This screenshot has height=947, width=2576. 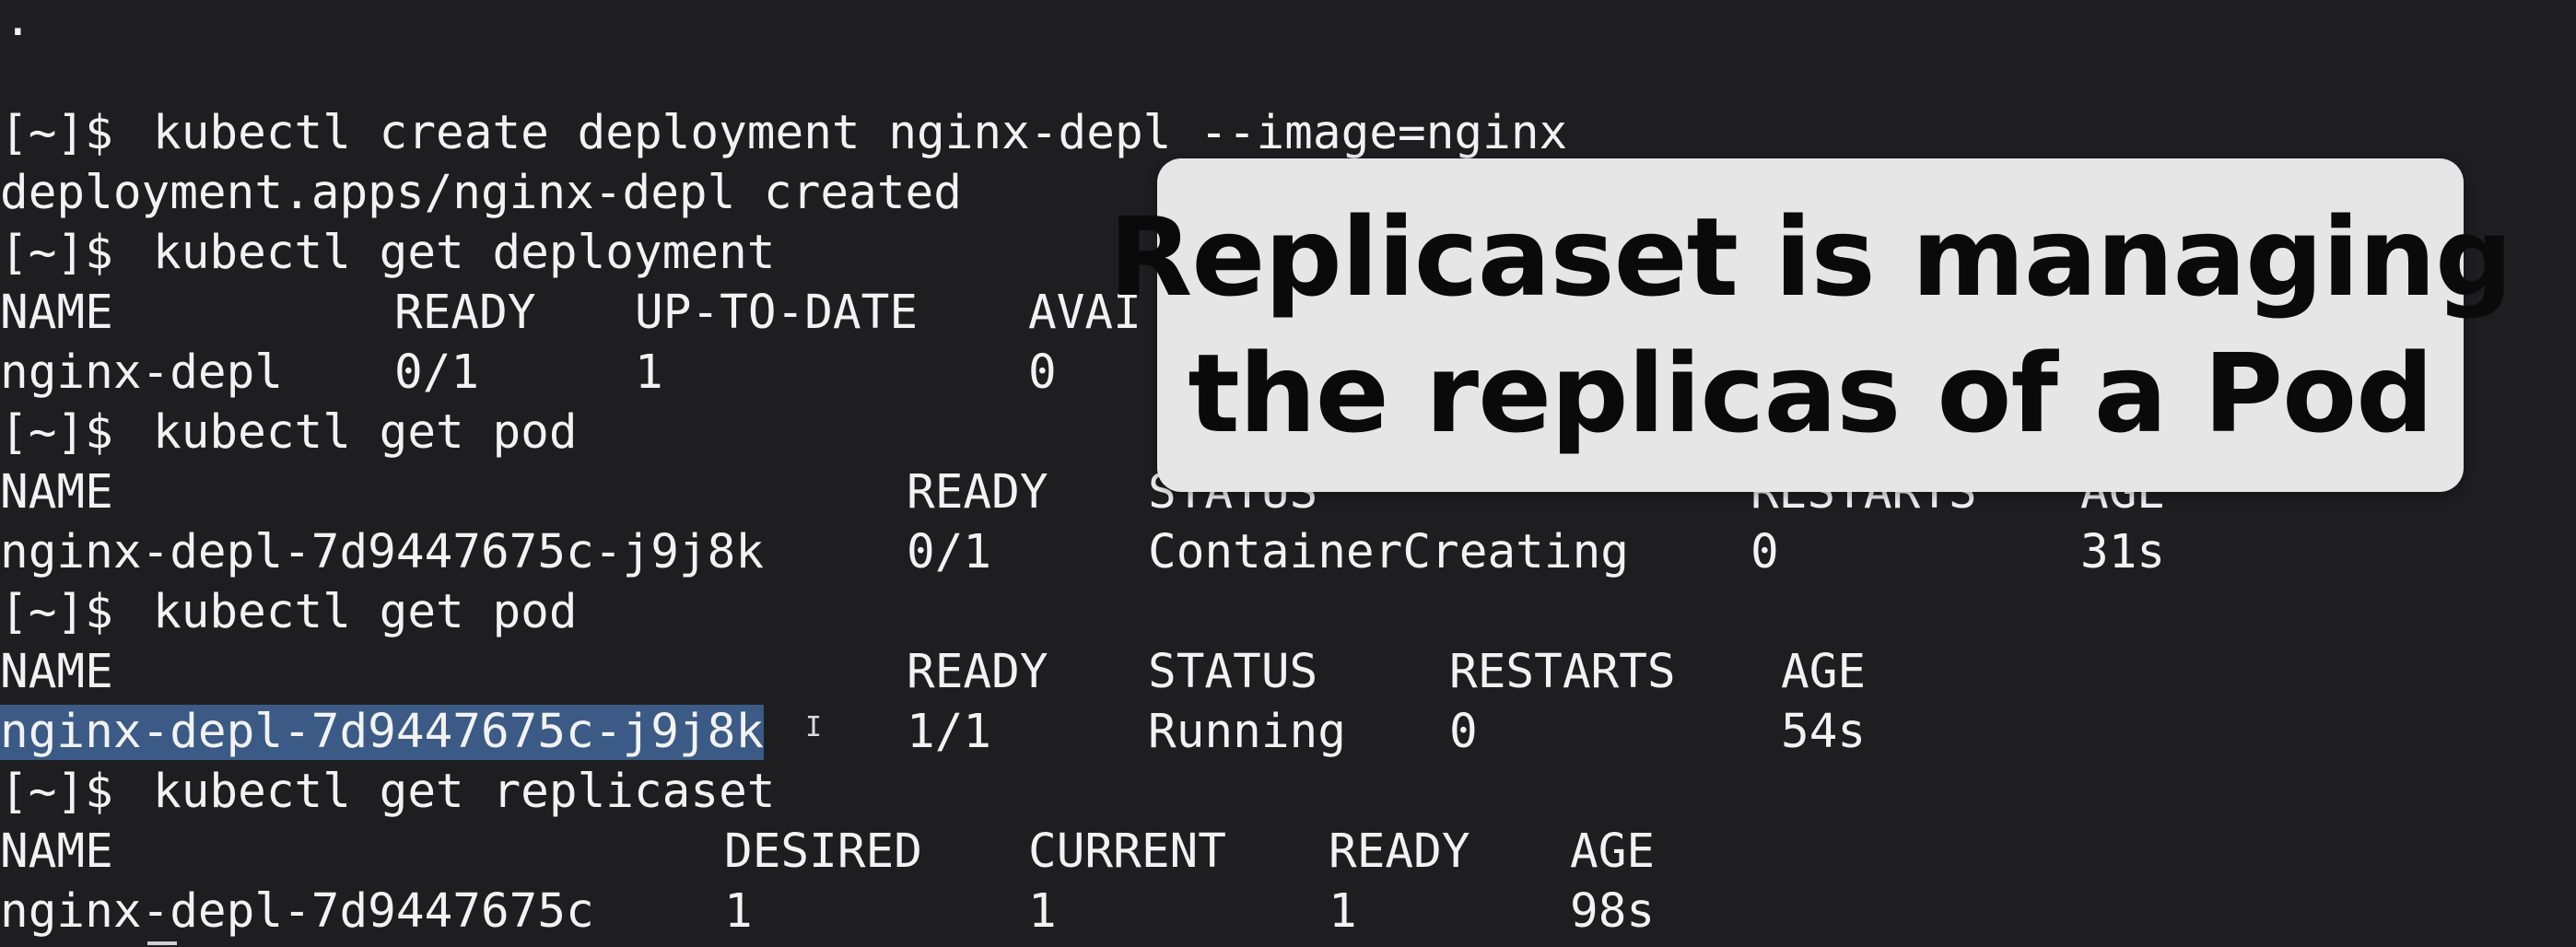 I want to click on output-text: deployment.apps/nginx-depl created, so click(x=481, y=193).